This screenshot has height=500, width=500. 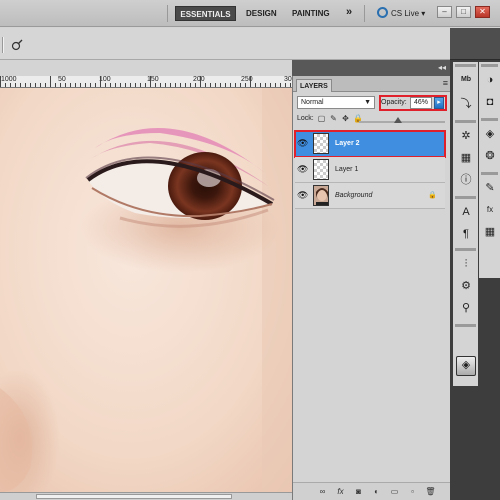 What do you see at coordinates (305, 118) in the screenshot?
I see `lock-label: Lock:` at bounding box center [305, 118].